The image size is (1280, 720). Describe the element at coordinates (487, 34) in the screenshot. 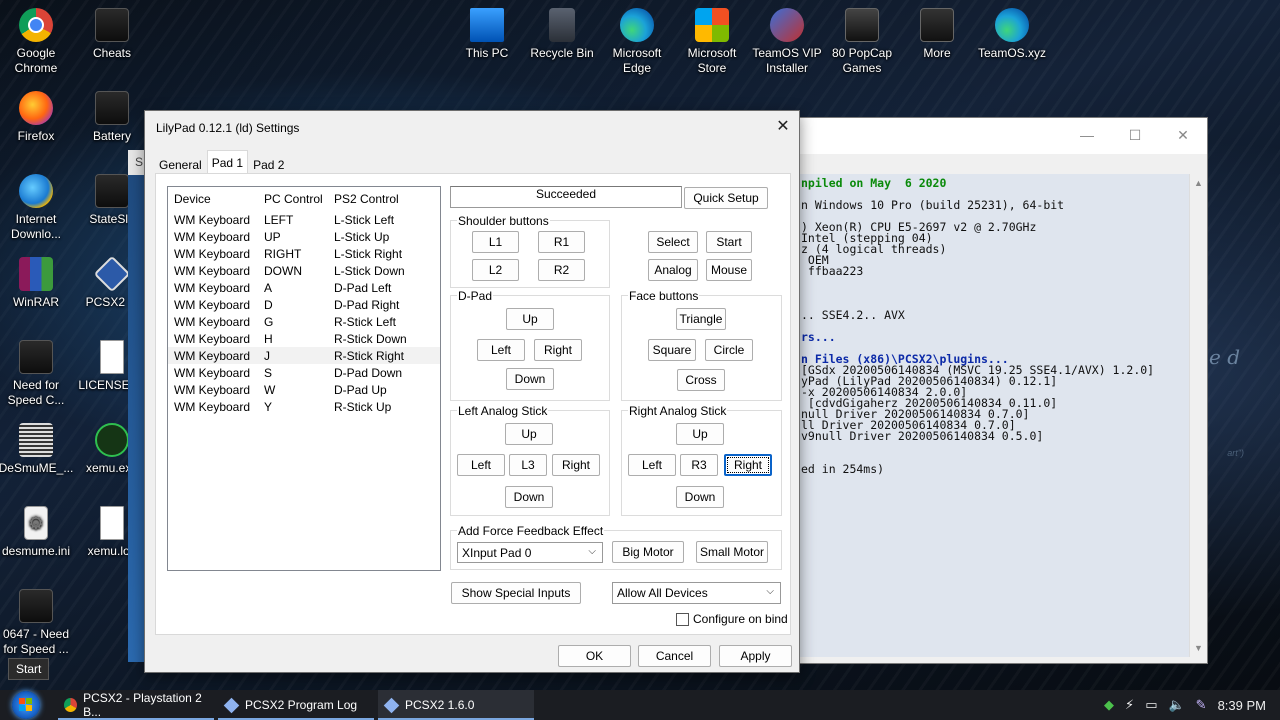

I see `desktop-icon-this-pc: This PC` at that location.